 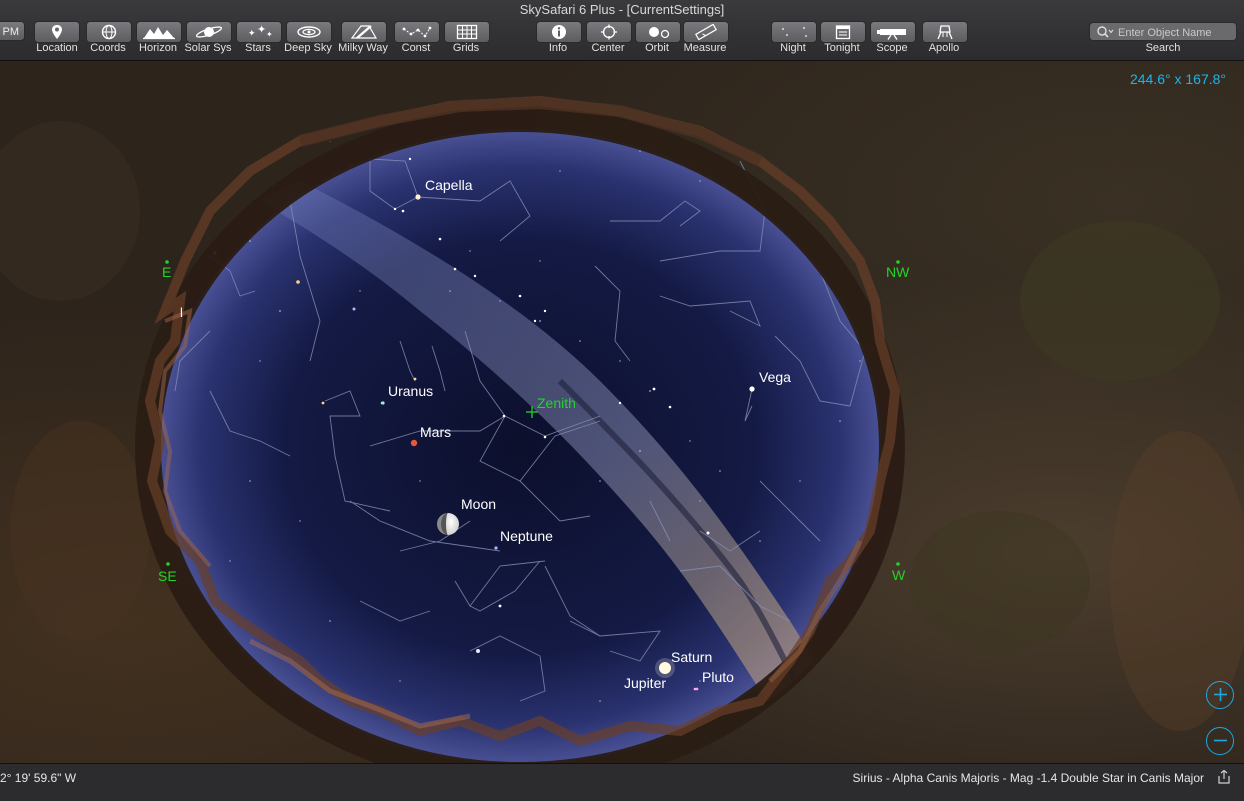 I want to click on grid-icon, so click(x=467, y=32).